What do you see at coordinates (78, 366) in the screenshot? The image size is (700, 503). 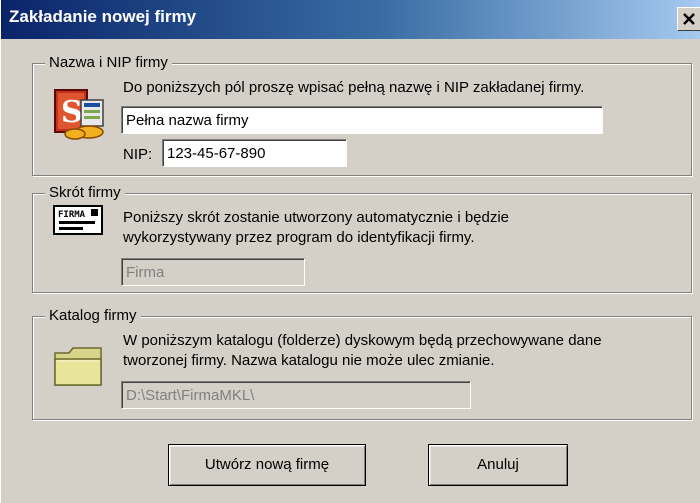 I see `folder-icon` at bounding box center [78, 366].